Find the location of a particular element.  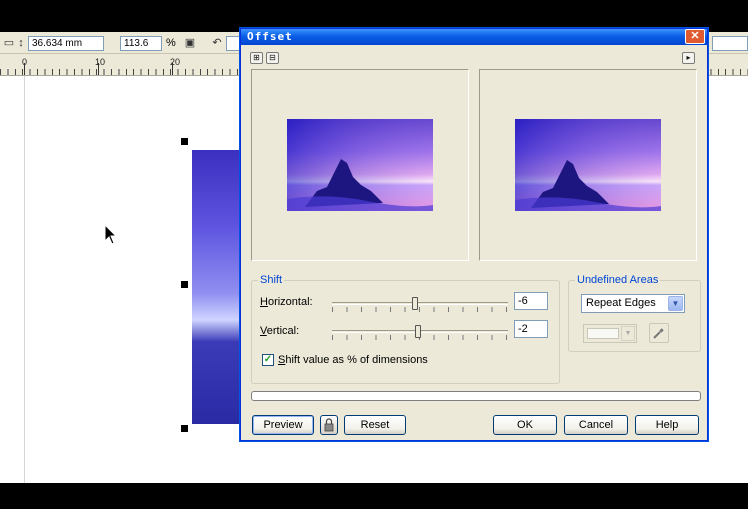

horizontal-label: Horizontal: is located at coordinates (286, 302).